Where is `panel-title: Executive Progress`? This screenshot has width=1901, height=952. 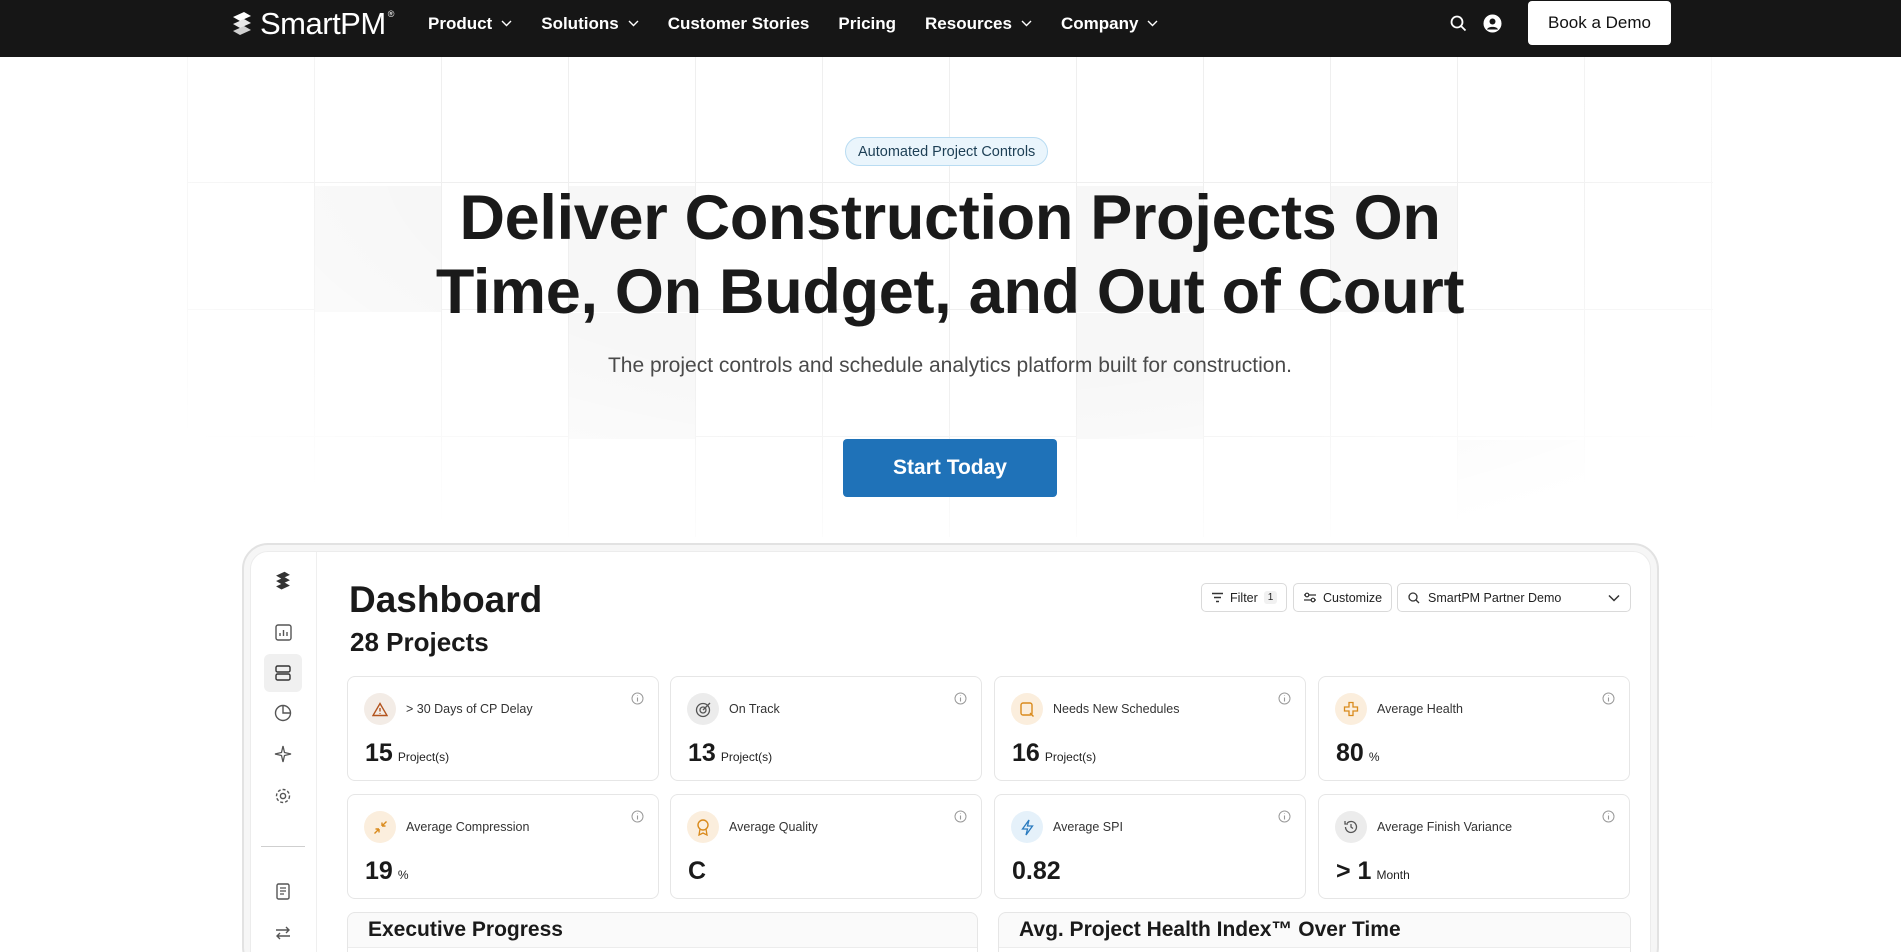
panel-title: Executive Progress is located at coordinates (465, 929).